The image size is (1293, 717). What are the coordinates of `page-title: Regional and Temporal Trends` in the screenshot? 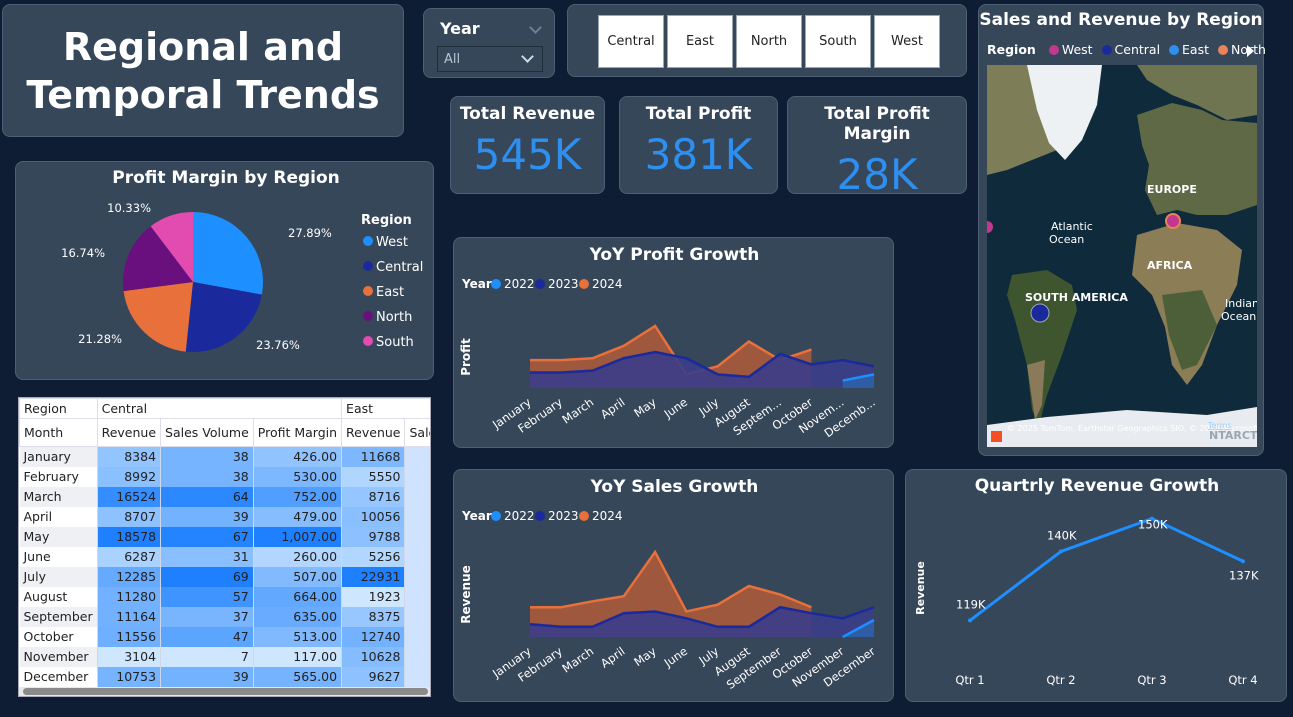 It's located at (203, 70).